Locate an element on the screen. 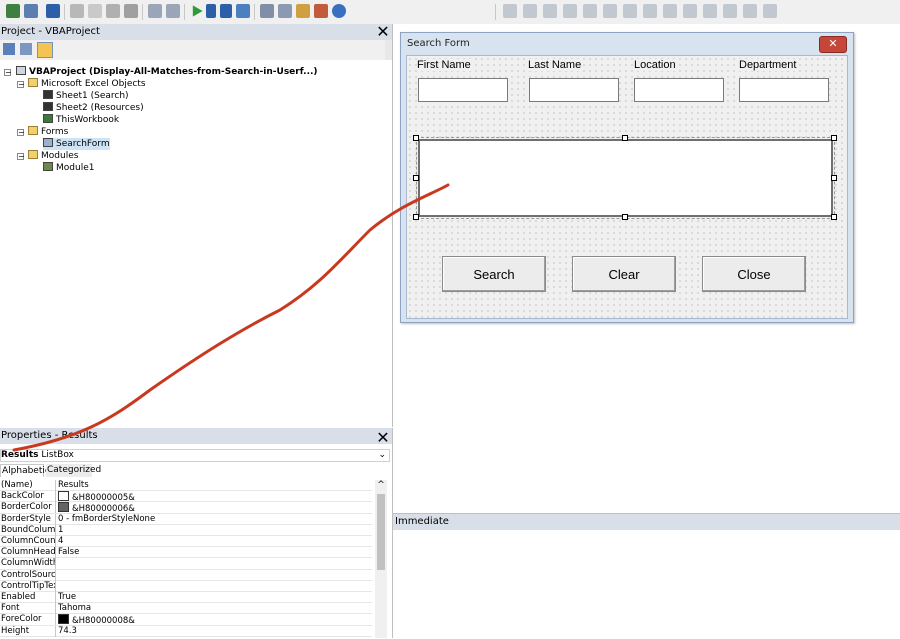 The width and height of the screenshot is (900, 639). view-object-icon is located at coordinates (26, 49).